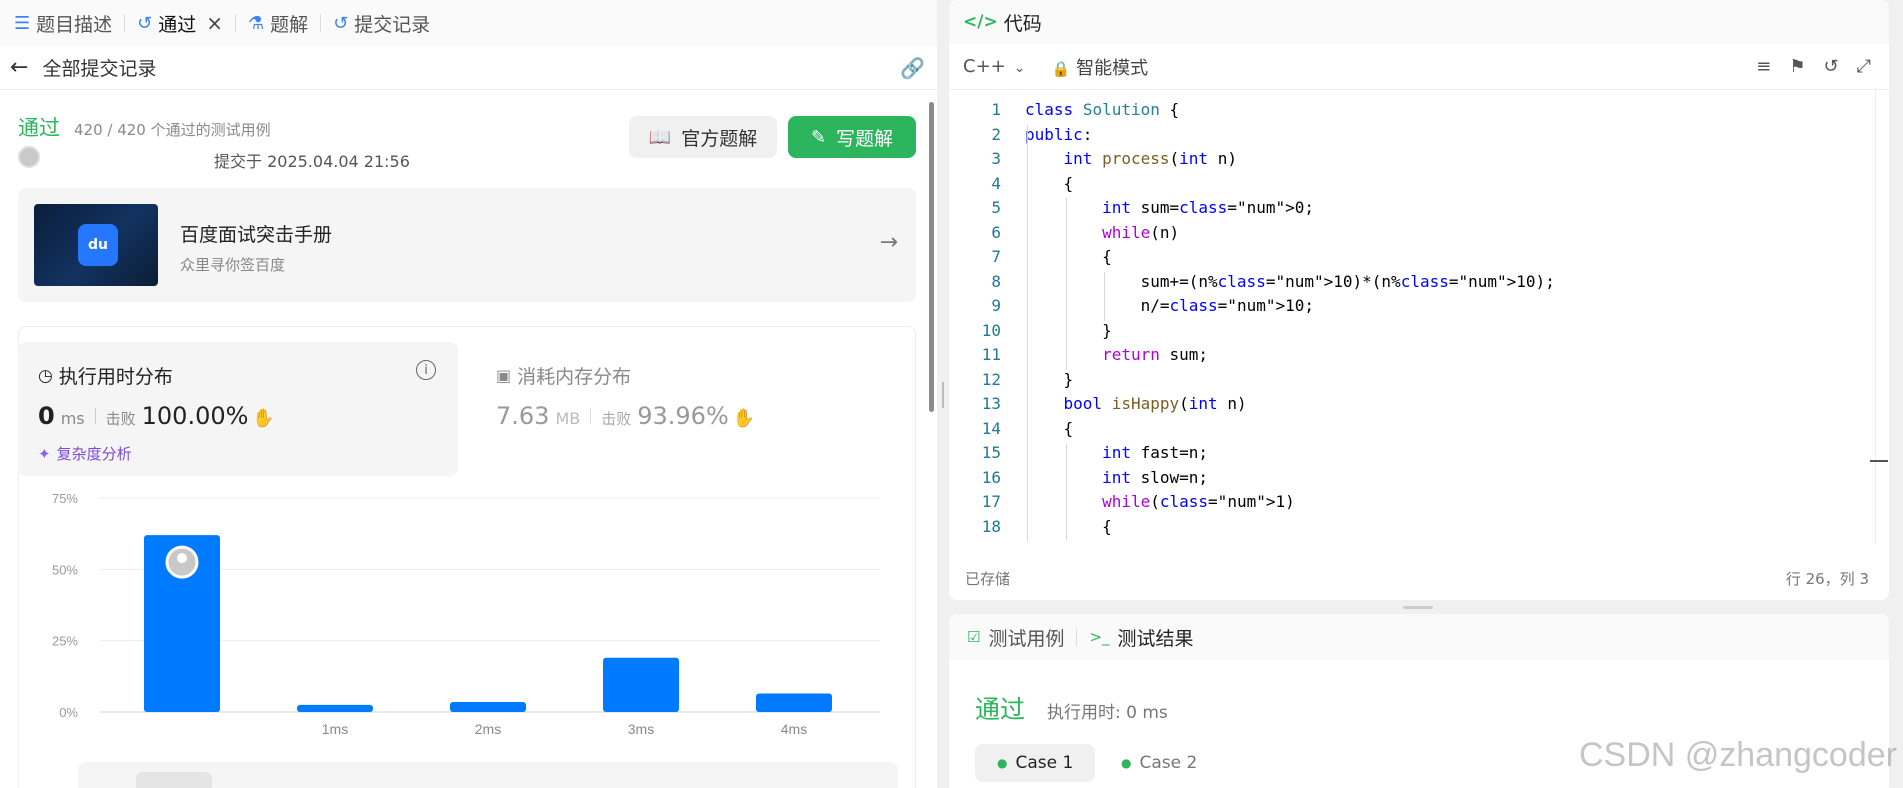 The height and width of the screenshot is (788, 1903). Describe the element at coordinates (616, 419) in the screenshot. I see `memory-beat-label: 击败` at that location.